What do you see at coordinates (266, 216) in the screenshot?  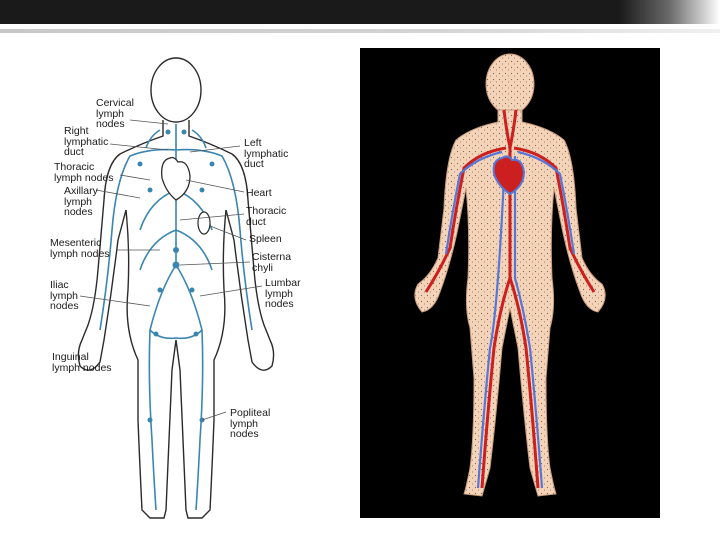 I see `label-thoracic-duct: Thoracic duct` at bounding box center [266, 216].